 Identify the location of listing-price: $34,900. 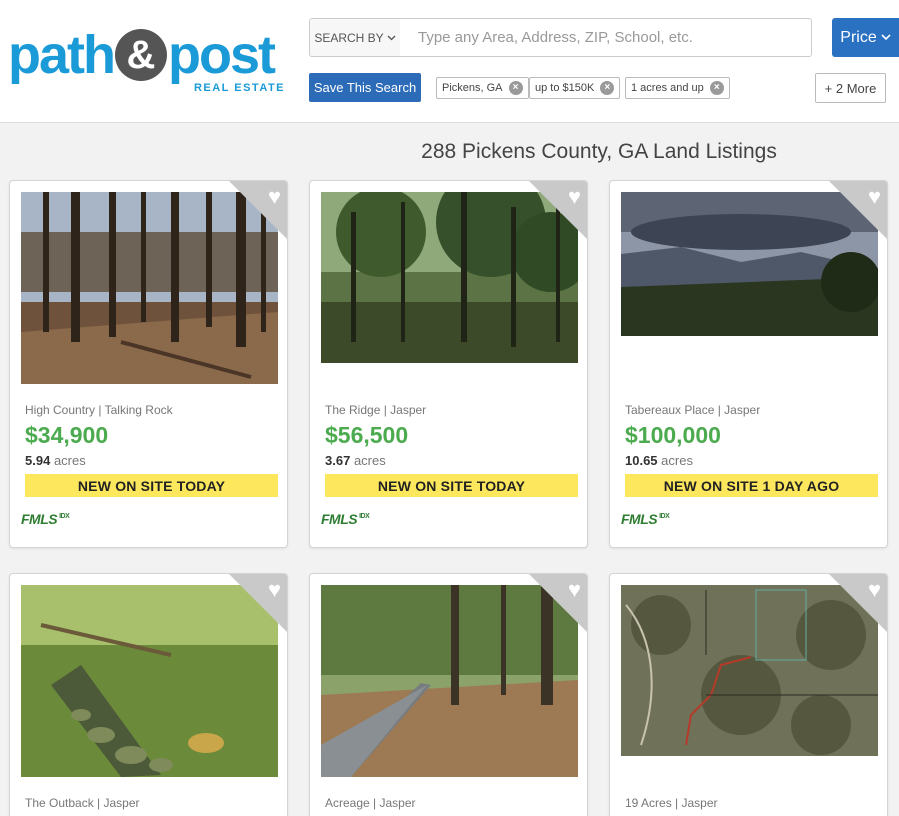
(67, 435).